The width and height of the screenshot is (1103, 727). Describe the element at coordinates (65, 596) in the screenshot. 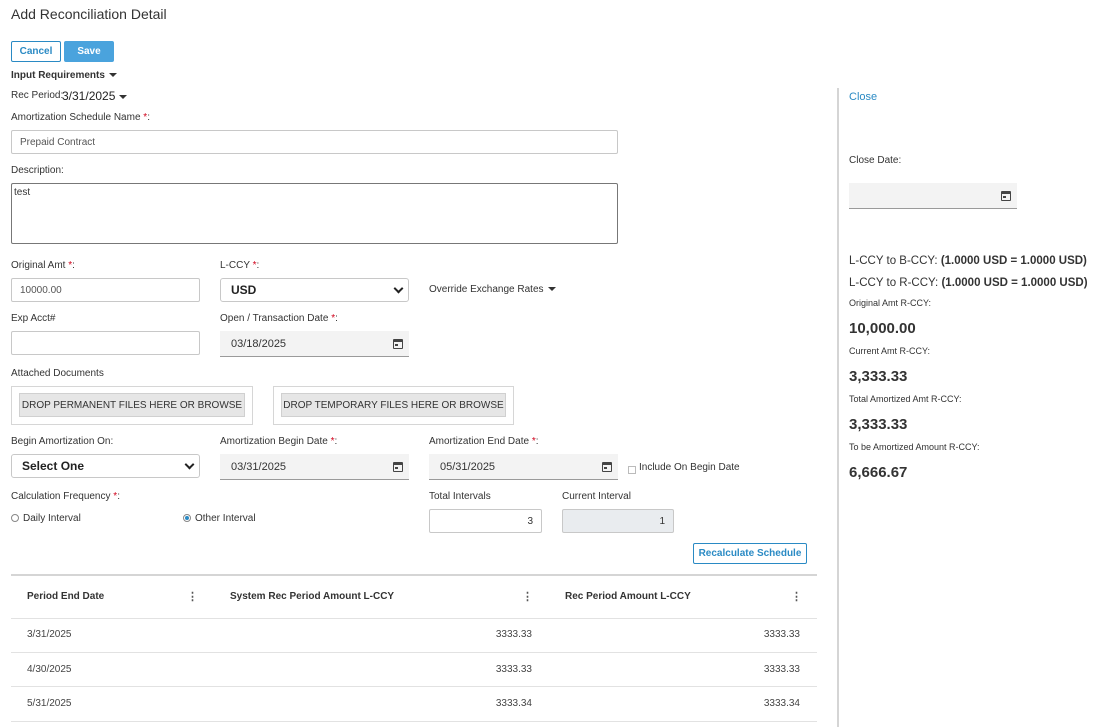

I see `column-header-period-end-date: Period End Date` at that location.